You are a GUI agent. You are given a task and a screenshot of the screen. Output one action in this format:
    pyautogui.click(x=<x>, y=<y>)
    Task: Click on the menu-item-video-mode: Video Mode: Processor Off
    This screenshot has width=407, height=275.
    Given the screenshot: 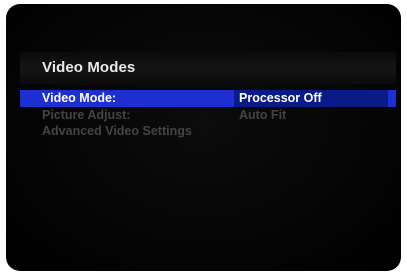 What is the action you would take?
    pyautogui.click(x=208, y=98)
    